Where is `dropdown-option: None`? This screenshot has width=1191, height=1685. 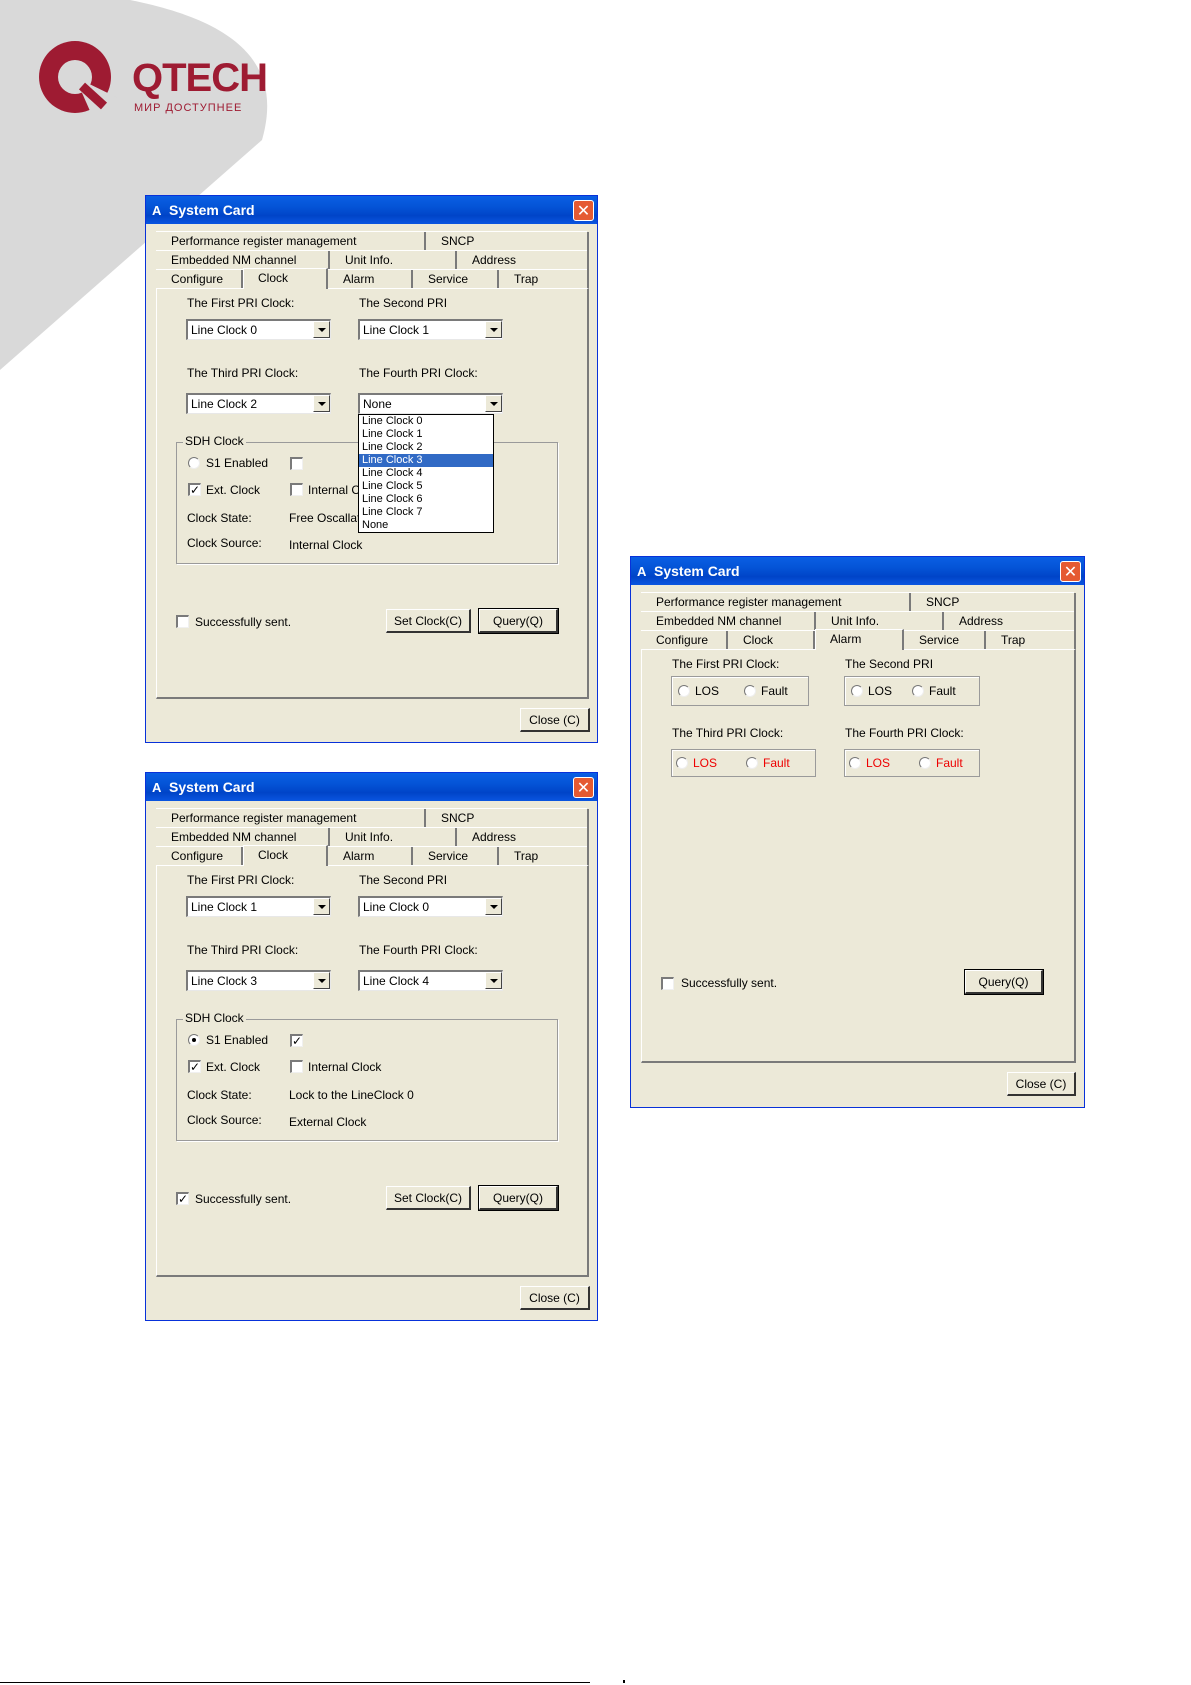 dropdown-option: None is located at coordinates (426, 525).